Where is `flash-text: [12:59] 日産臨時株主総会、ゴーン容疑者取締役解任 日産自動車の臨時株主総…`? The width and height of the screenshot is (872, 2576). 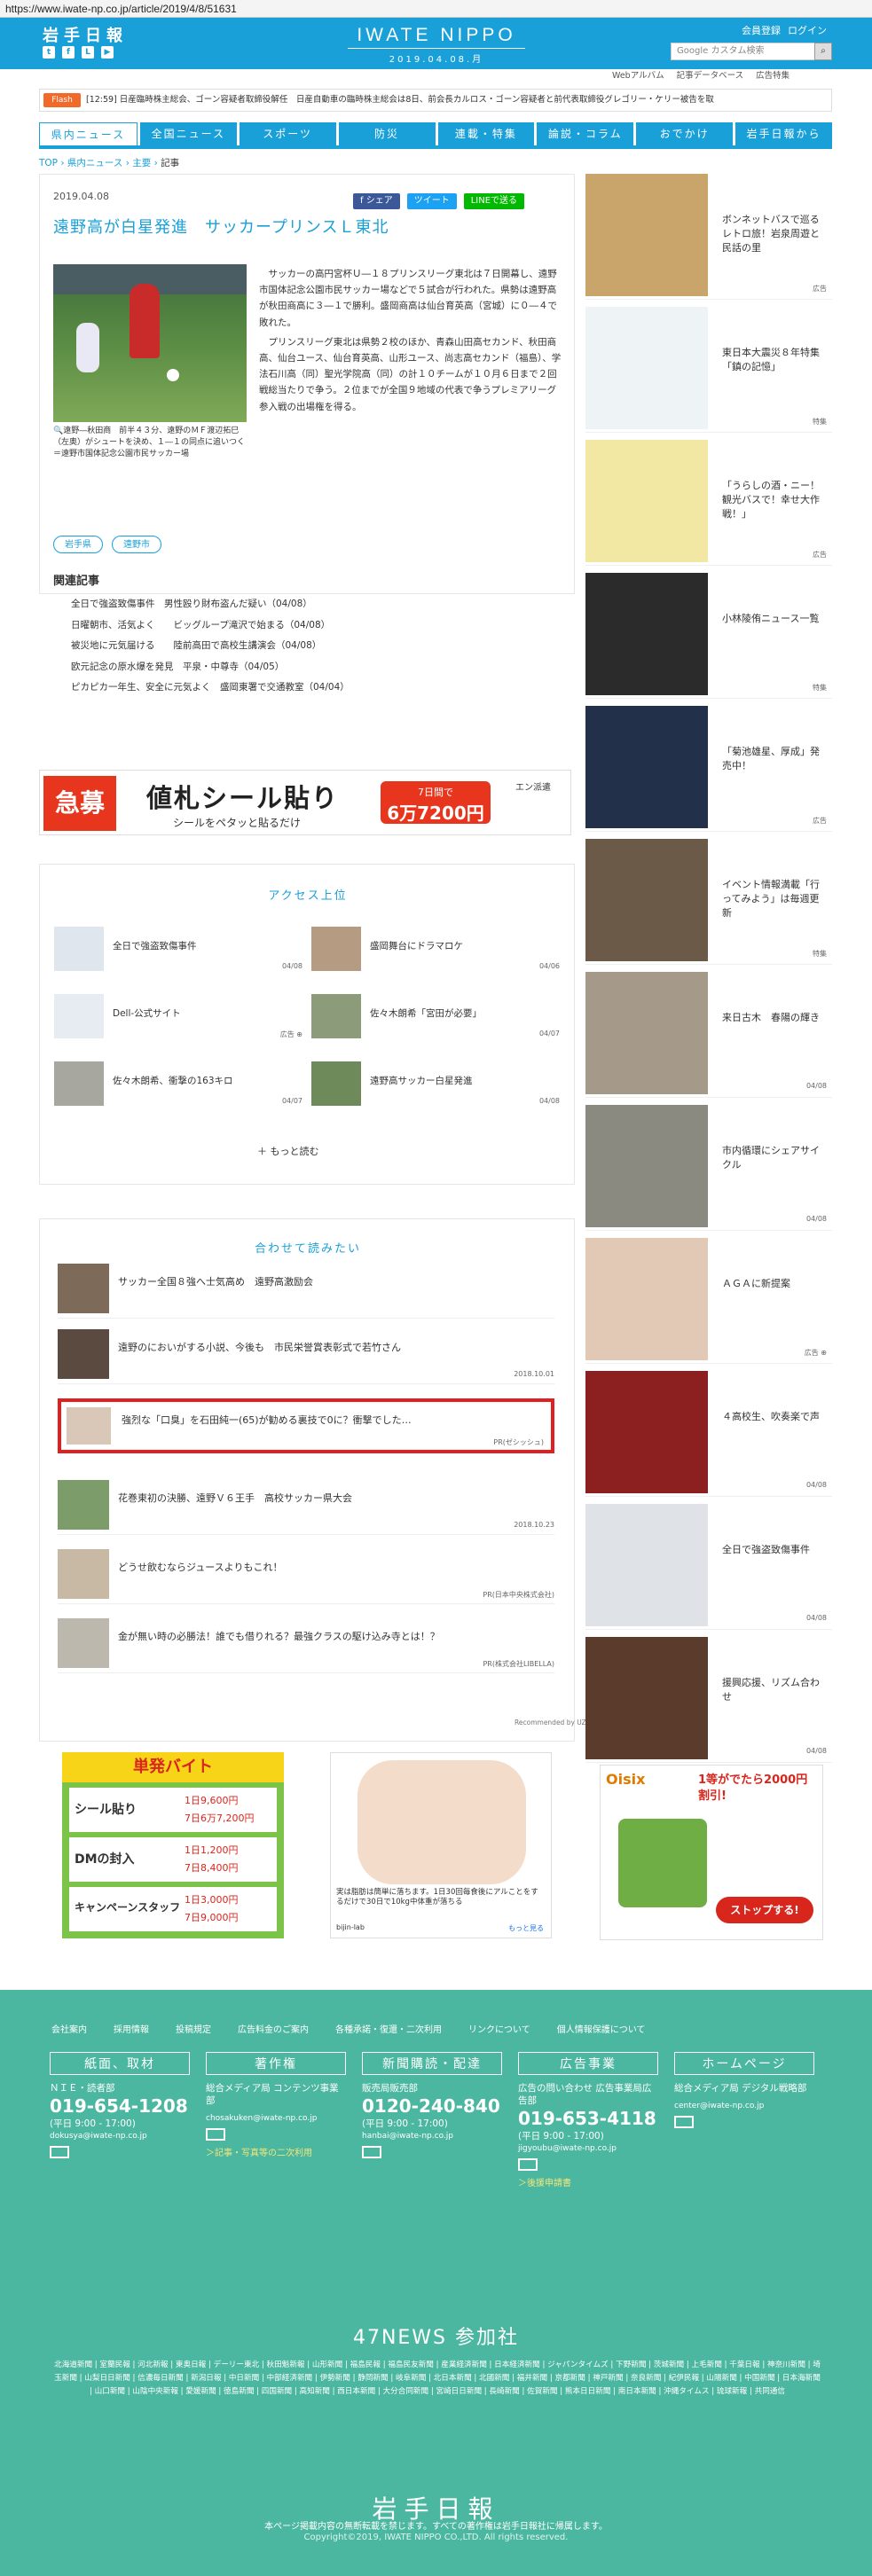 flash-text: [12:59] 日産臨時株主総会、ゴーン容疑者取締役解任 日産自動車の臨時株主総… is located at coordinates (454, 100).